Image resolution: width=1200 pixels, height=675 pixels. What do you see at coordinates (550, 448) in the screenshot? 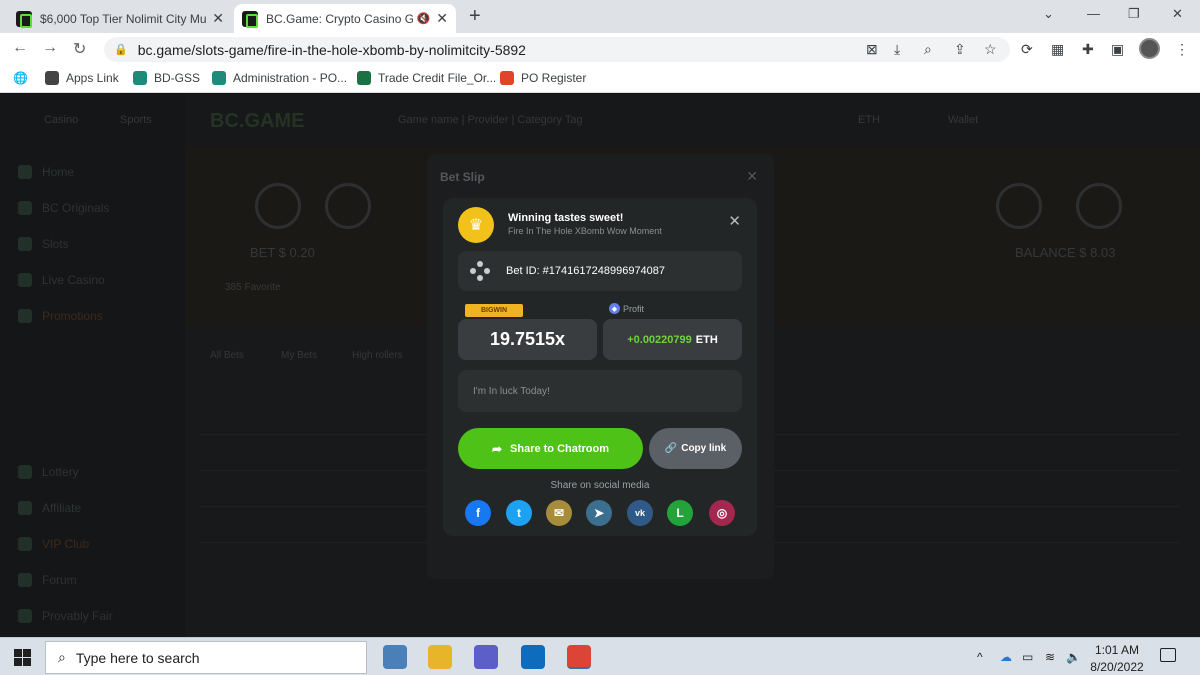
I see `share-to-chatroom-button: ➦ Share to Chatroom` at bounding box center [550, 448].